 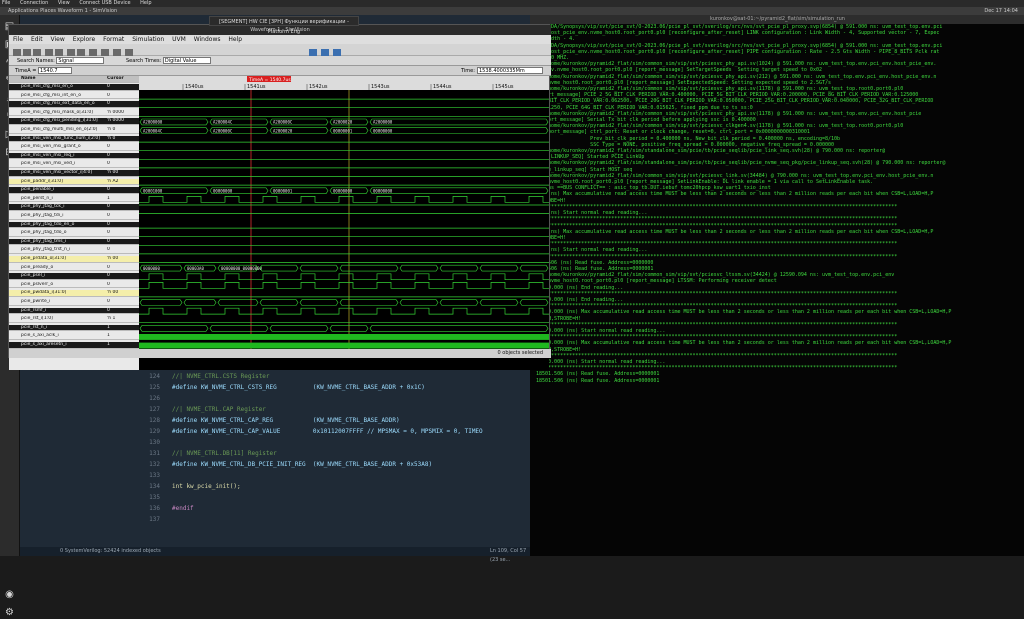 I want to click on clock-band, so click(x=344, y=337).